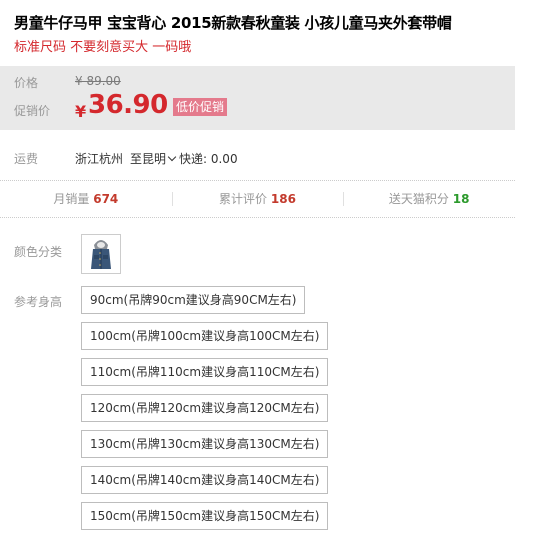 The height and width of the screenshot is (539, 533). I want to click on stats-bar: 月销量 674 累计评价 186 送天猫积分 18, so click(257, 199).